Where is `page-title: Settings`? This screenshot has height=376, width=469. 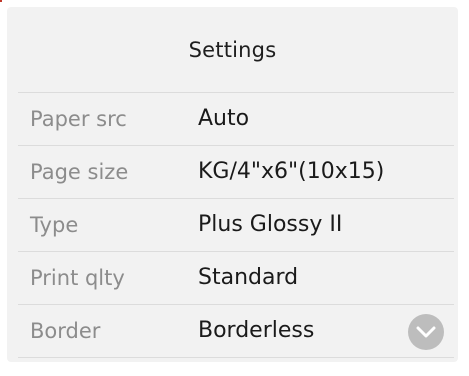 page-title: Settings is located at coordinates (232, 49).